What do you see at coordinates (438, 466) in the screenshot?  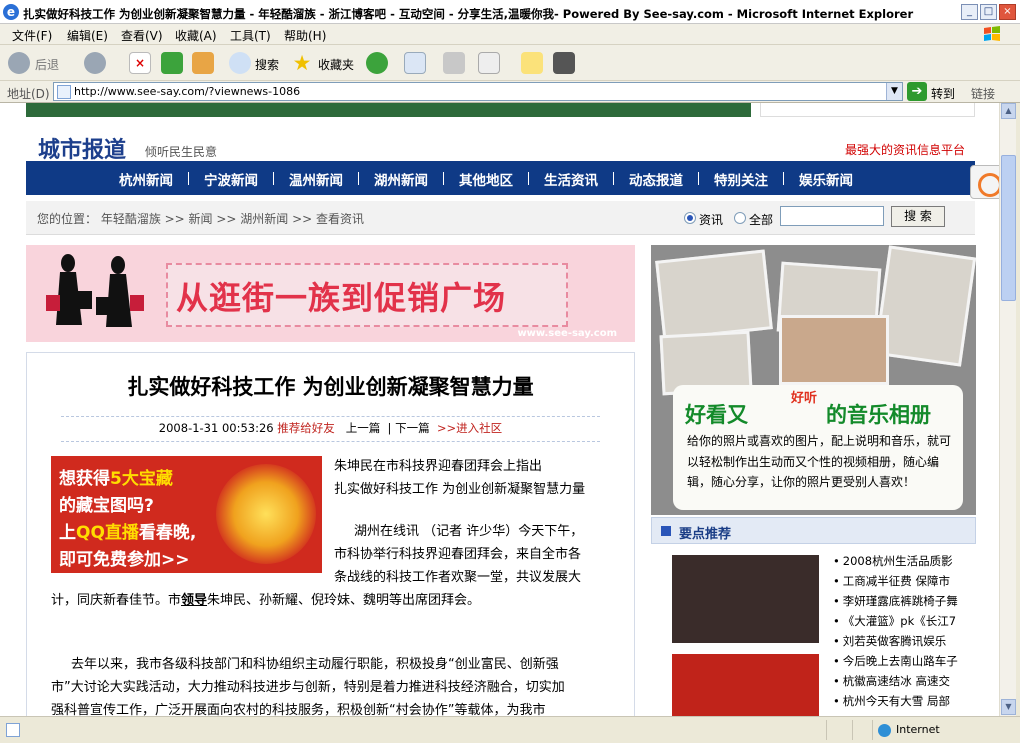 I see `summary-line-1: 朱坤民在市科技界迎春团拜会上指出` at bounding box center [438, 466].